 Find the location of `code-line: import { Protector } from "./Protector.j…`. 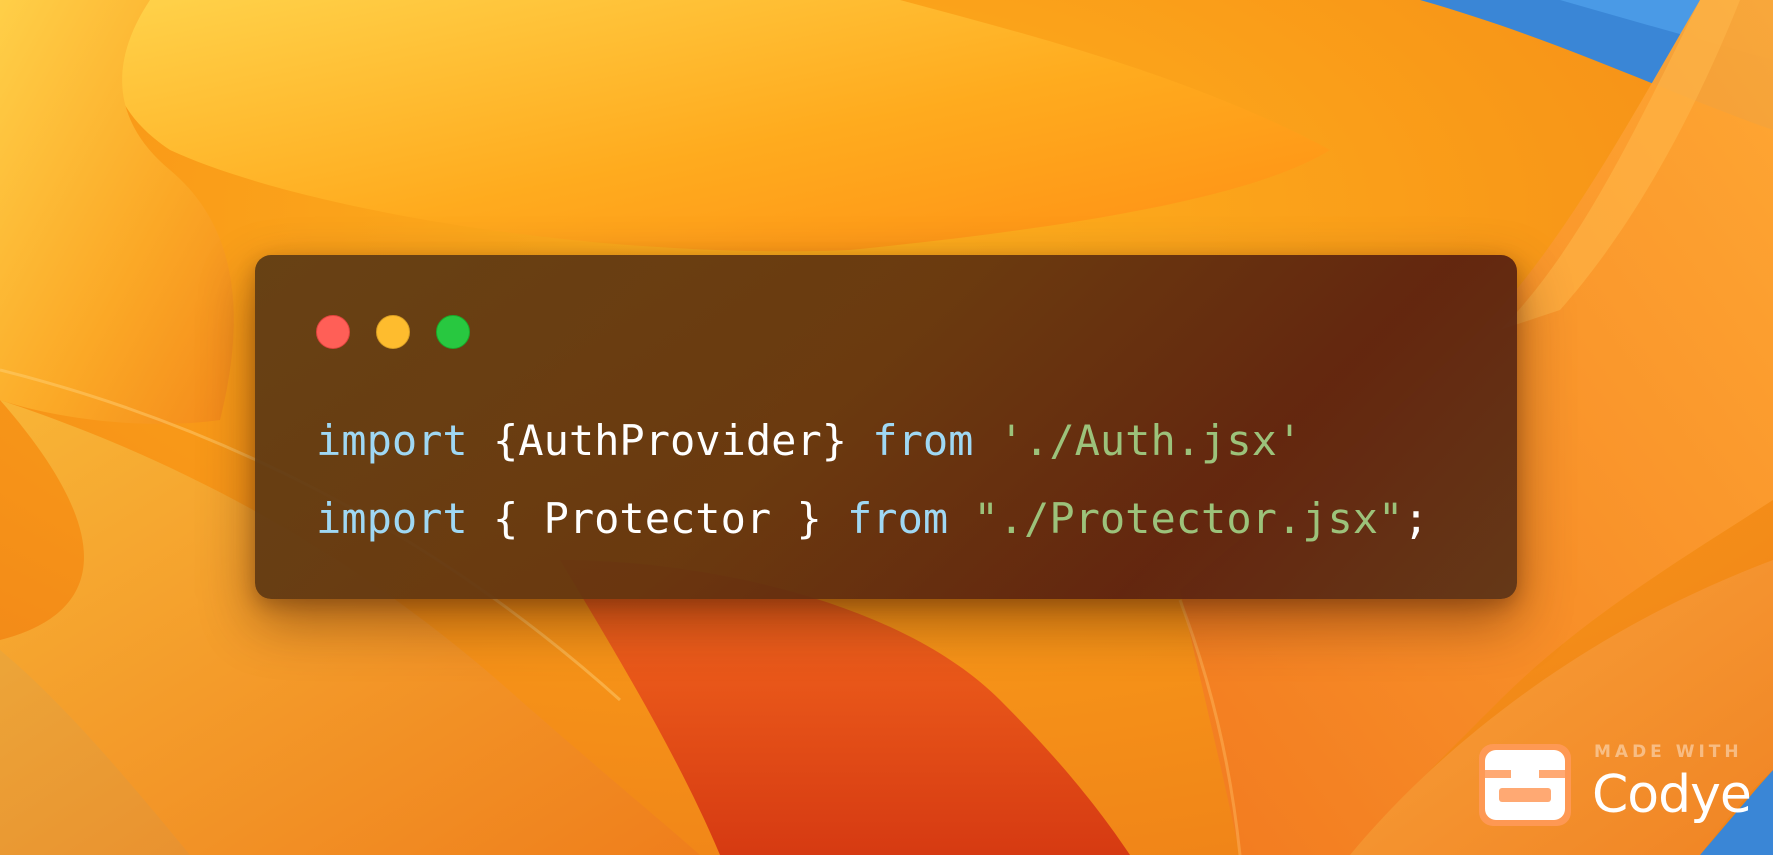

code-line: import { Protector } from "./Protector.j… is located at coordinates (872, 519).